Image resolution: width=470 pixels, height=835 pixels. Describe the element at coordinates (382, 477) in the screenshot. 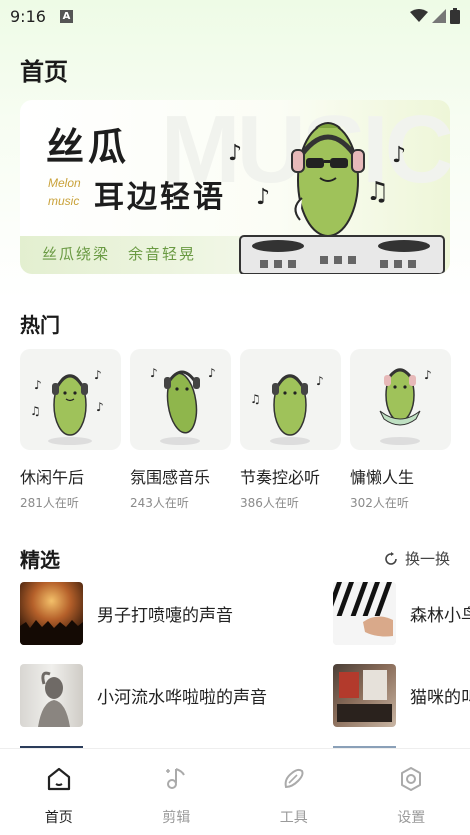

I see `hot-card-title: 慵懒人生` at that location.